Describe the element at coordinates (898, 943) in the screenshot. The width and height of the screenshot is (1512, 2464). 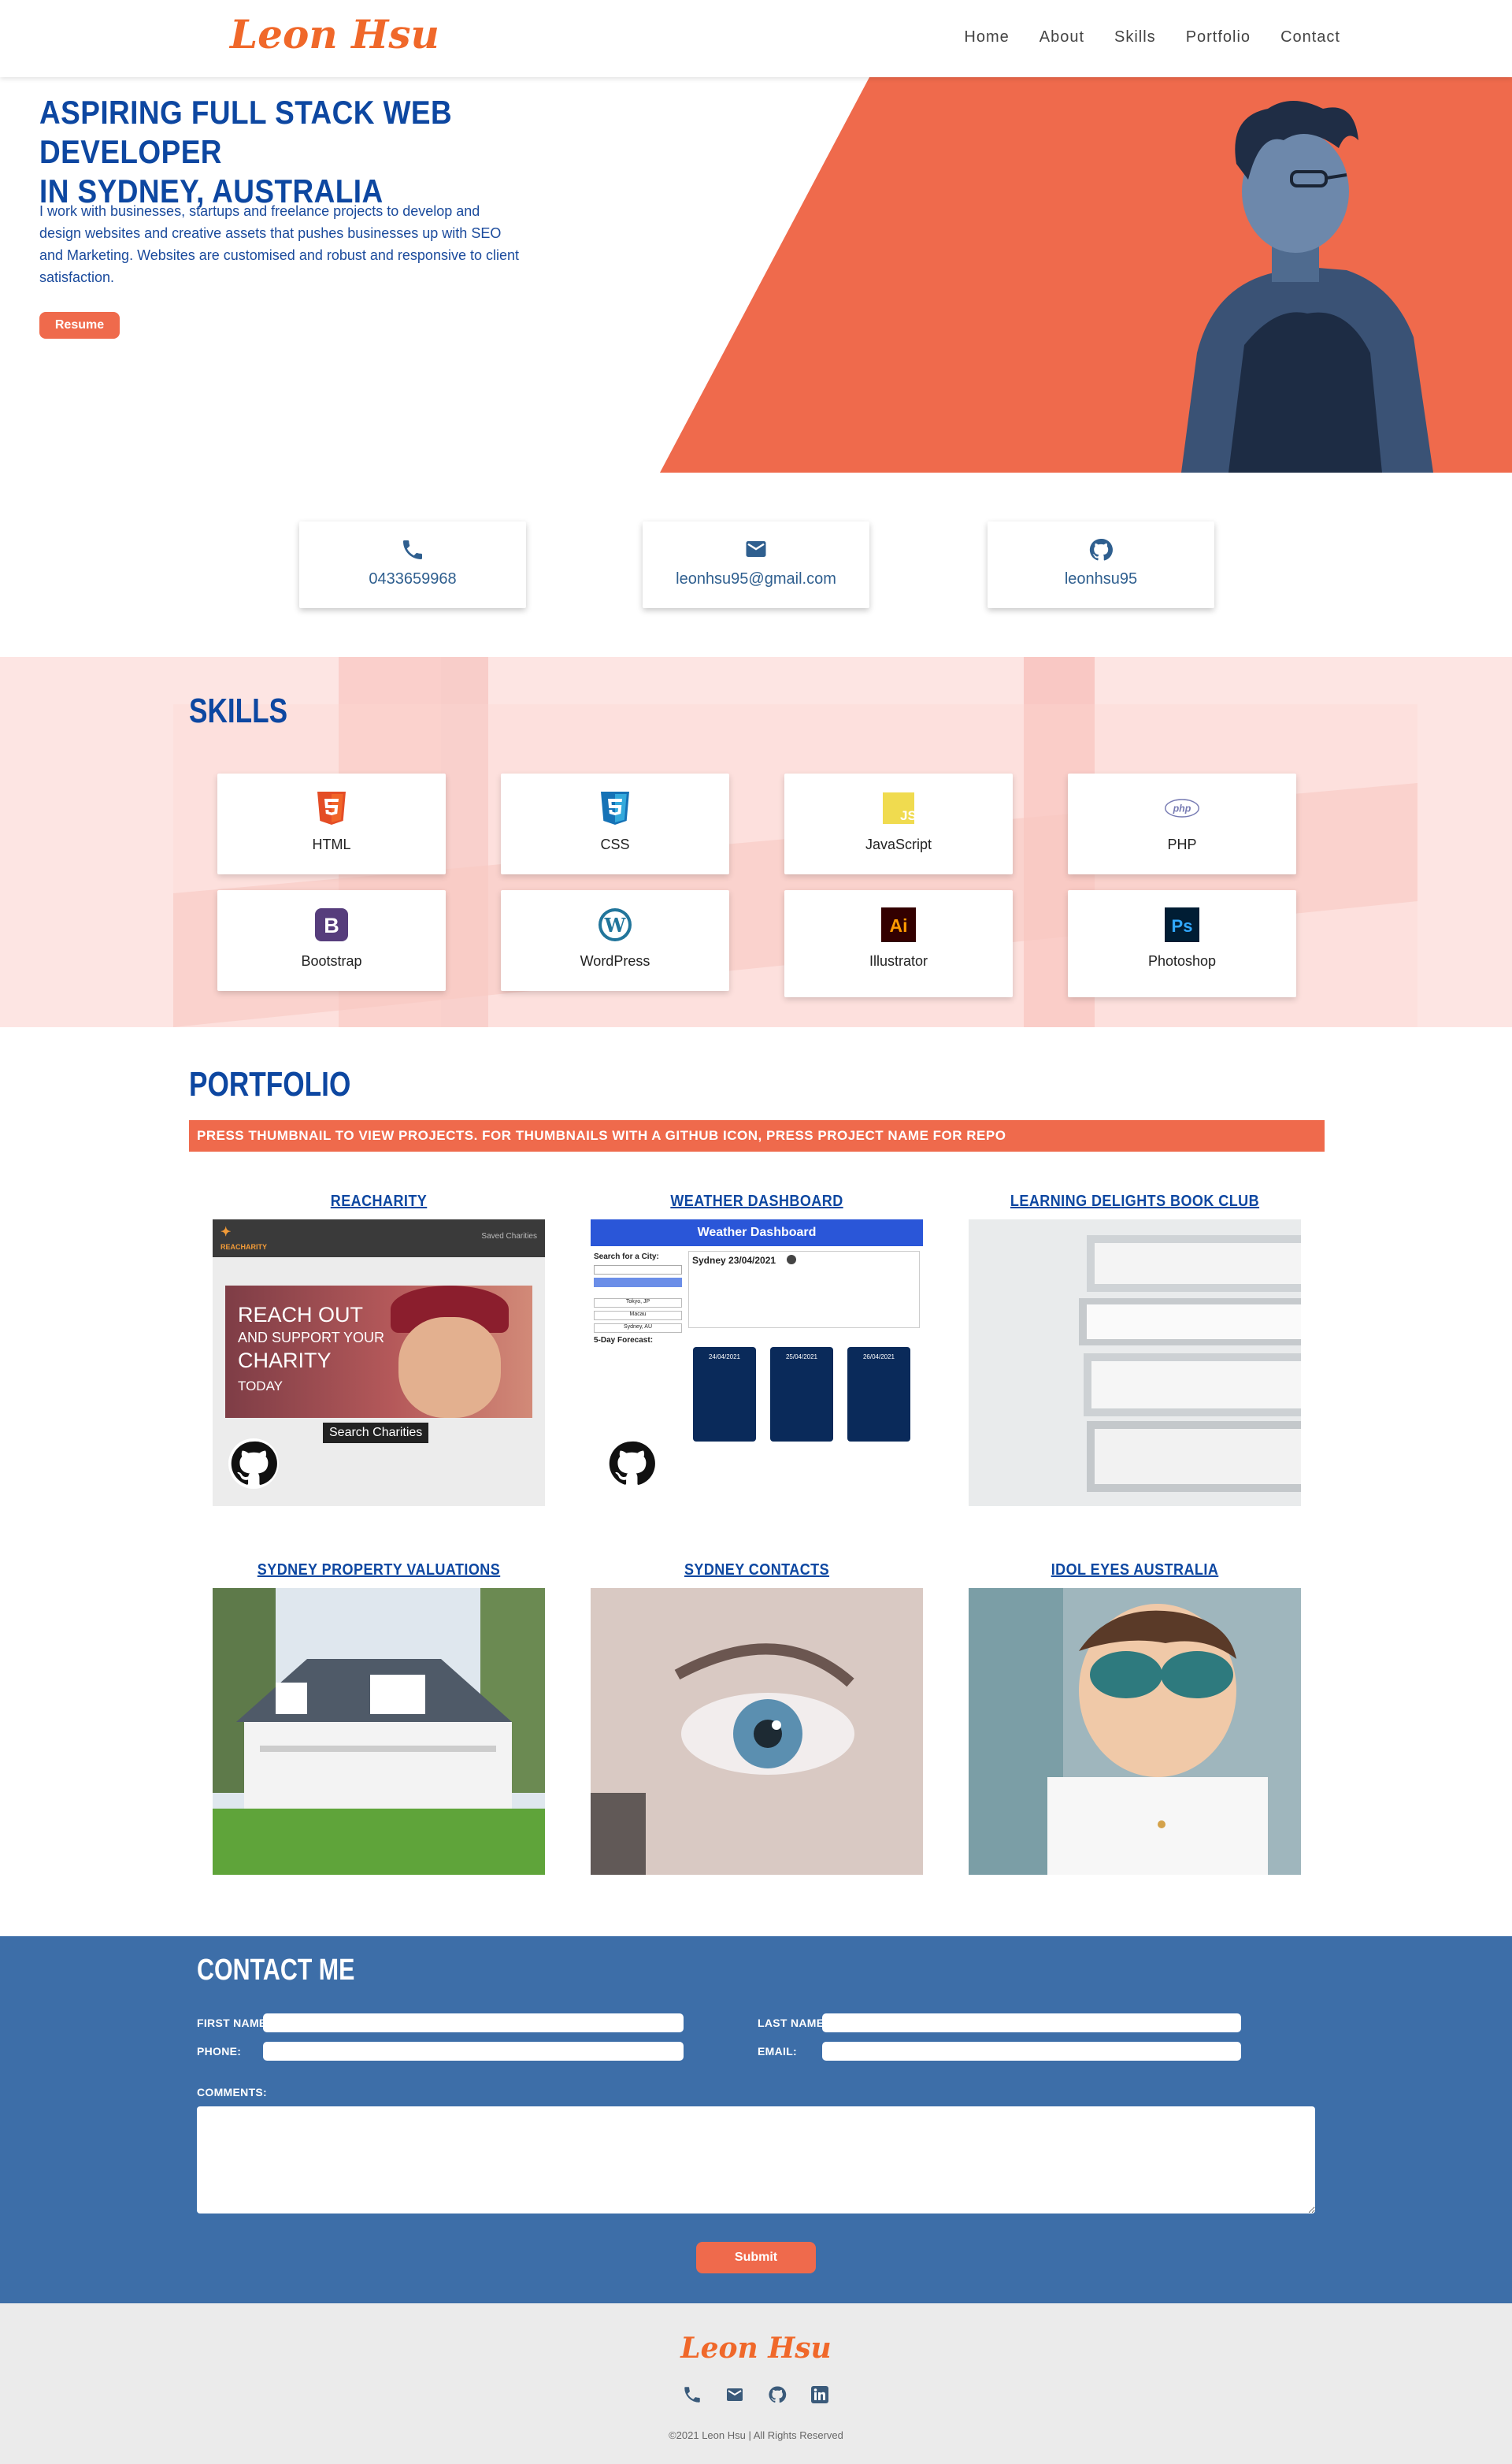
I see `skill-card-illustrator: Ai Illustrator` at that location.